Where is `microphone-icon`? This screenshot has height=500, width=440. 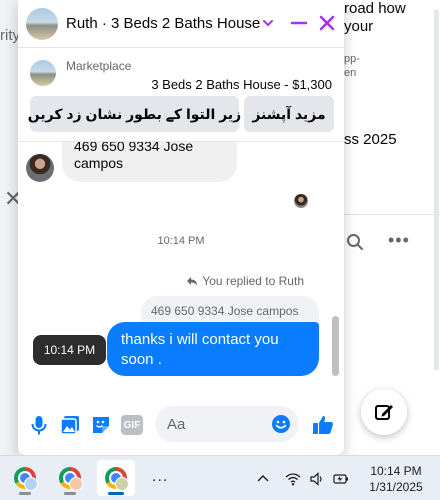
microphone-icon is located at coordinates (39, 425).